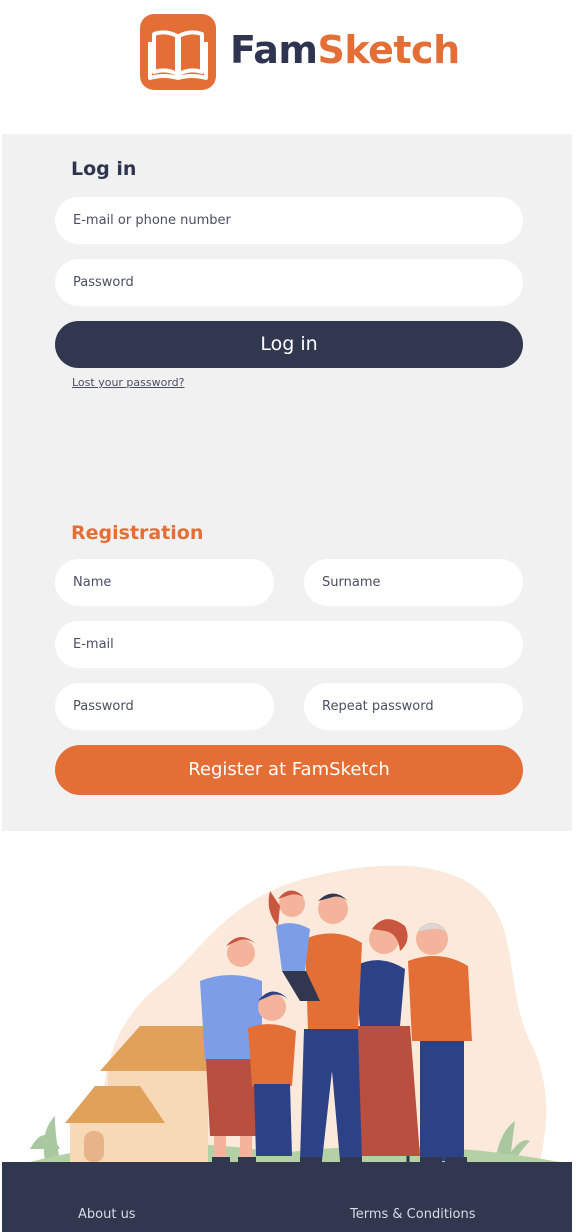 The width and height of the screenshot is (576, 1232). I want to click on register-button: Register at FamSketch, so click(289, 770).